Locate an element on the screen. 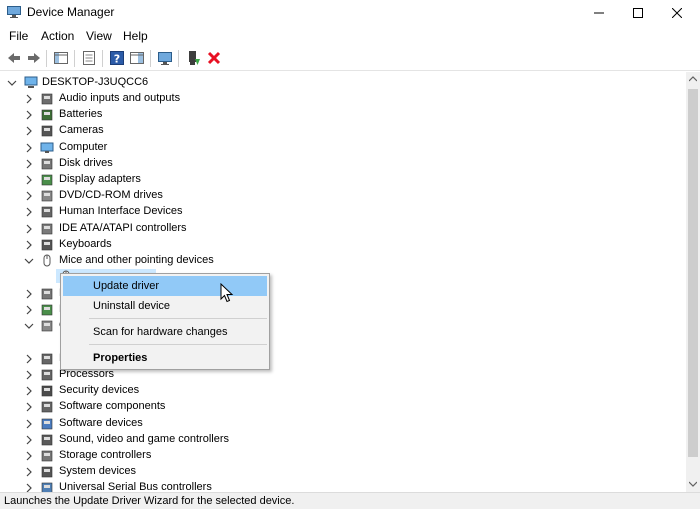  tree-root: DESKTOP-J3UQCC6 is located at coordinates (343, 83).